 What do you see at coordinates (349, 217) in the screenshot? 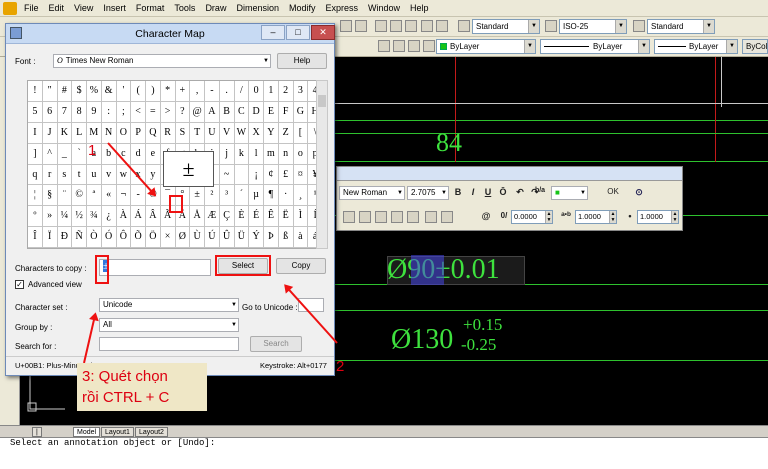
I see `column-icon` at bounding box center [349, 217].